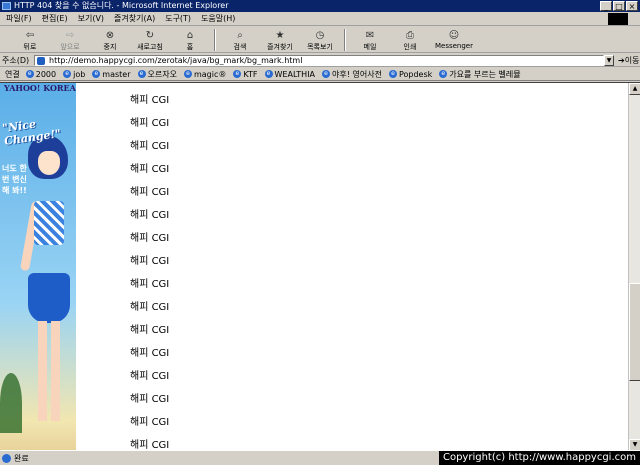 This screenshot has width=640, height=465. What do you see at coordinates (55, 18) in the screenshot?
I see `menu-edit: 편집(E)` at bounding box center [55, 18].